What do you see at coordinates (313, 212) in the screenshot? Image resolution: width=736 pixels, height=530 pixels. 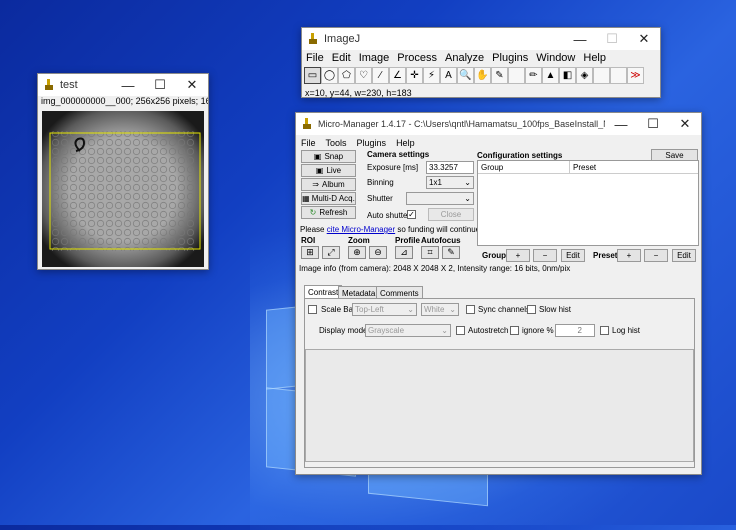 I see `refresh-icon: ↻` at bounding box center [313, 212].